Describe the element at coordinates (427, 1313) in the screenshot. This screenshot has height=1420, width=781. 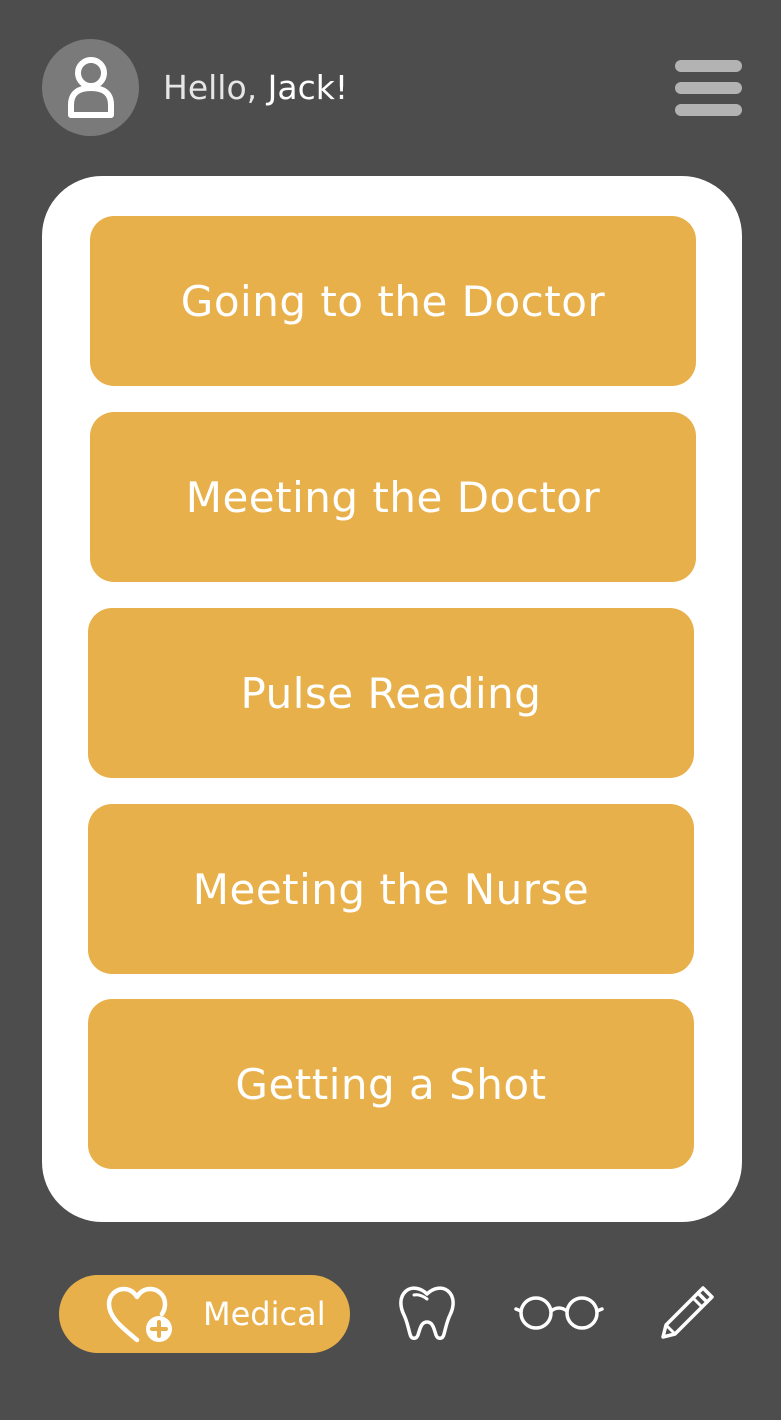
I see `tooth-icon` at that location.